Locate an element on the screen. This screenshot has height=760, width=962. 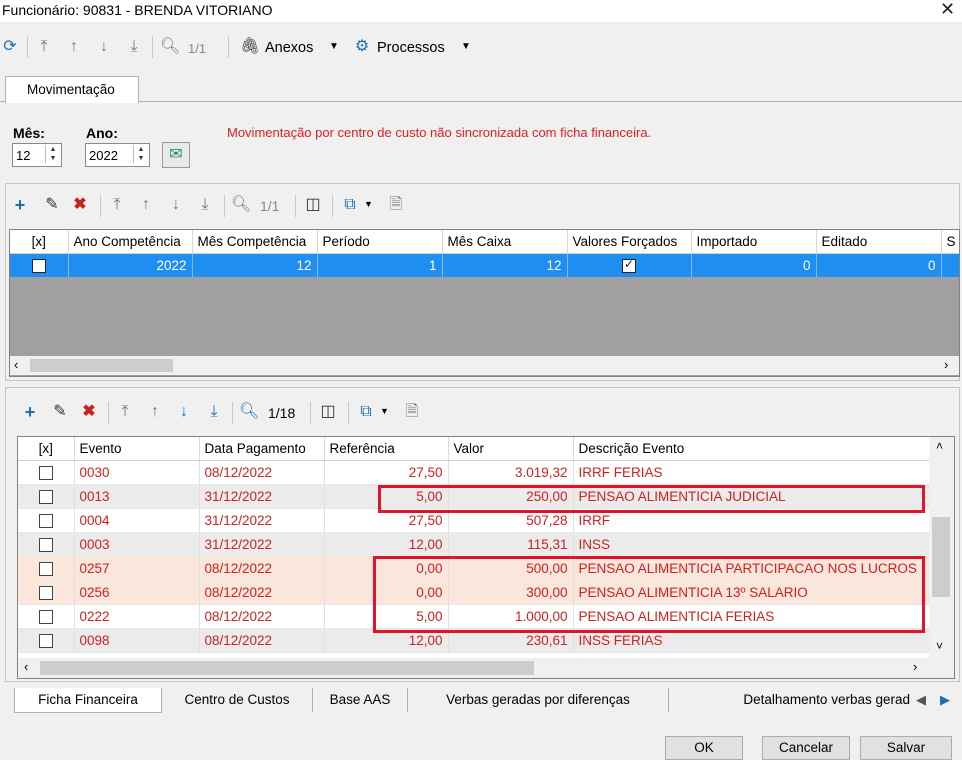
col-descricao-evento: Descrição Evento is located at coordinates (751, 449).